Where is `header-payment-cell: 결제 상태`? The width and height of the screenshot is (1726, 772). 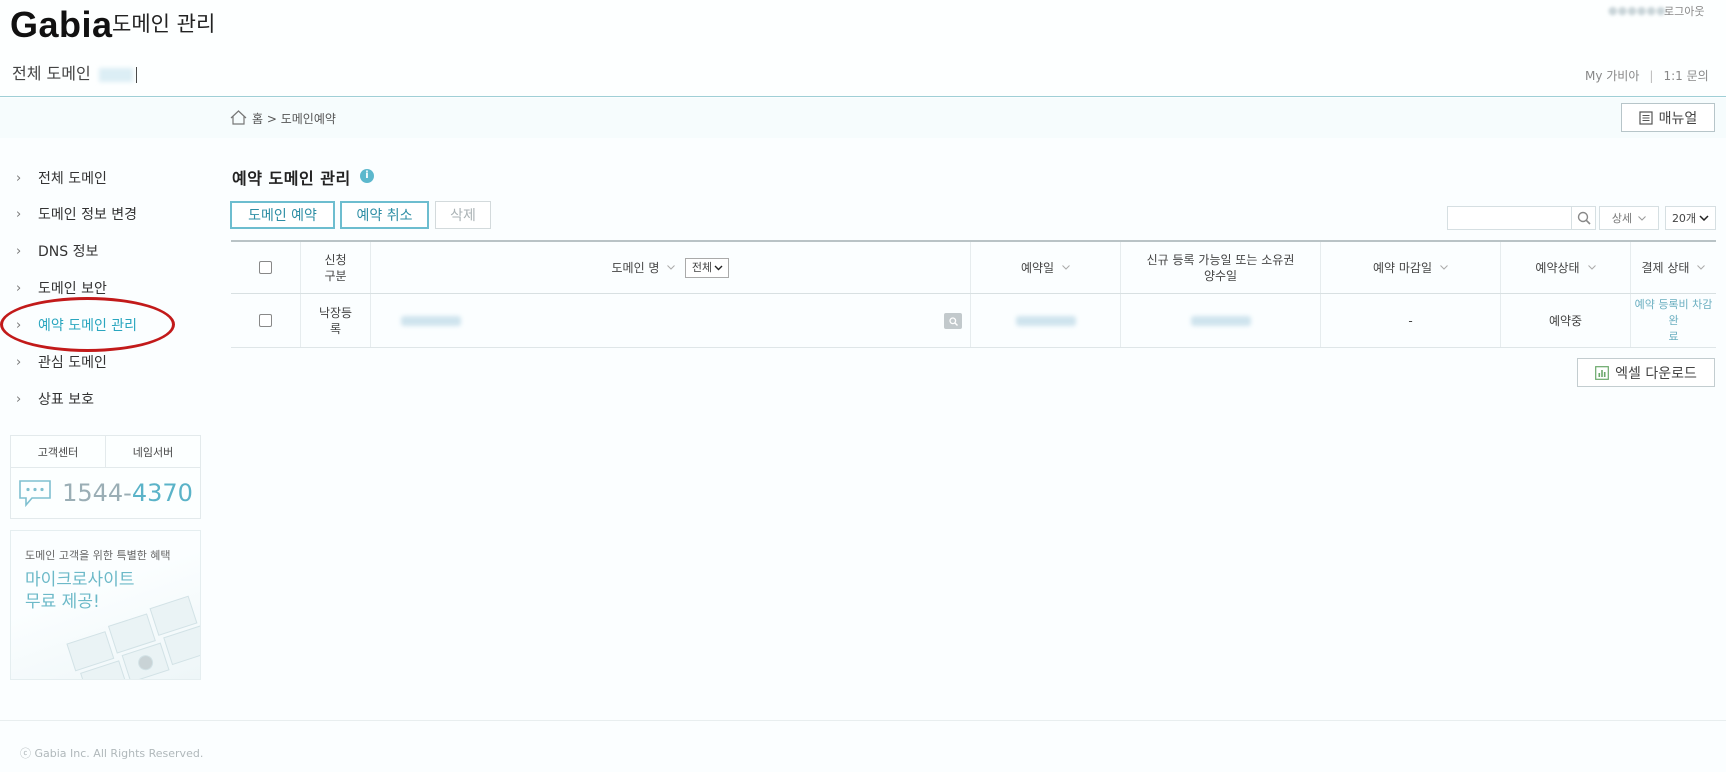 header-payment-cell: 결제 상태 is located at coordinates (1673, 267).